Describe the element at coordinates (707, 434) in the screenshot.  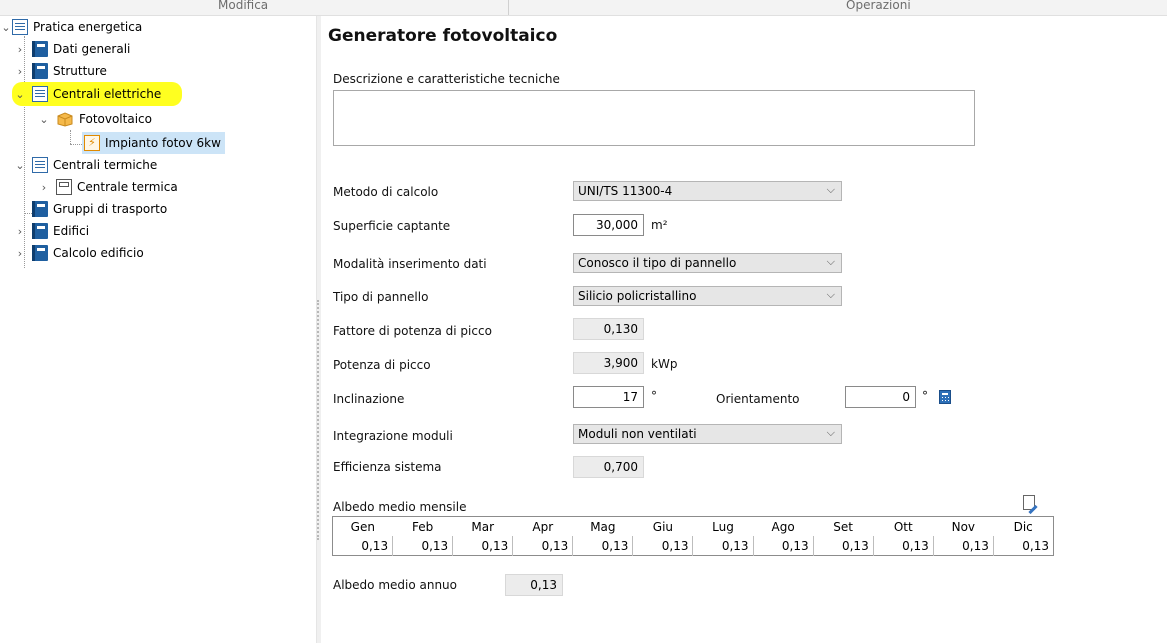
I see `integrazione-select: Moduli non ventilati ⌵` at that location.